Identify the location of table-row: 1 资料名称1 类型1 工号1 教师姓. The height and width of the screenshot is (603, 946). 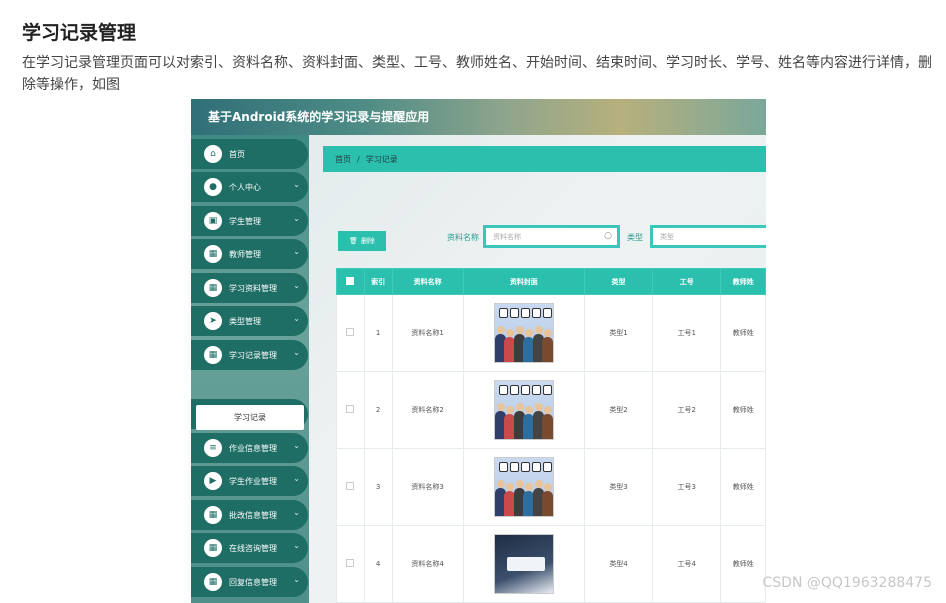
(551, 333).